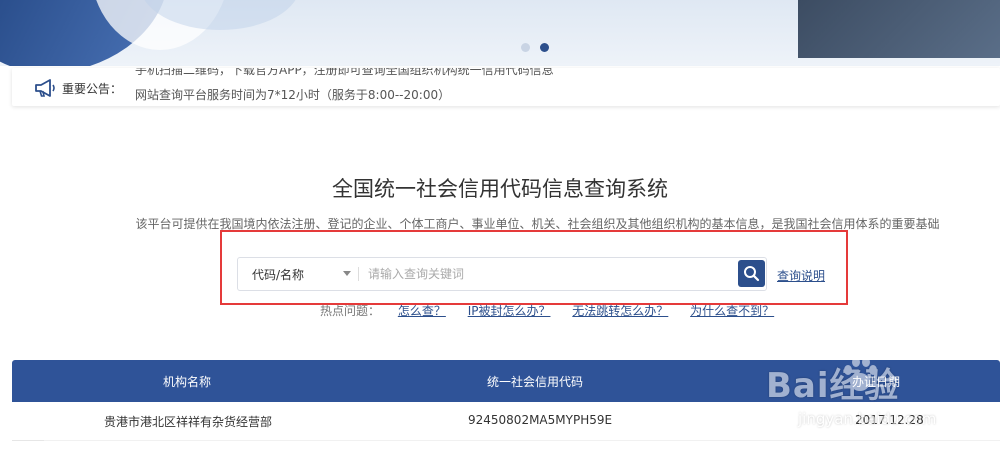 Image resolution: width=1000 pixels, height=450 pixels. I want to click on divider, so click(358, 274).